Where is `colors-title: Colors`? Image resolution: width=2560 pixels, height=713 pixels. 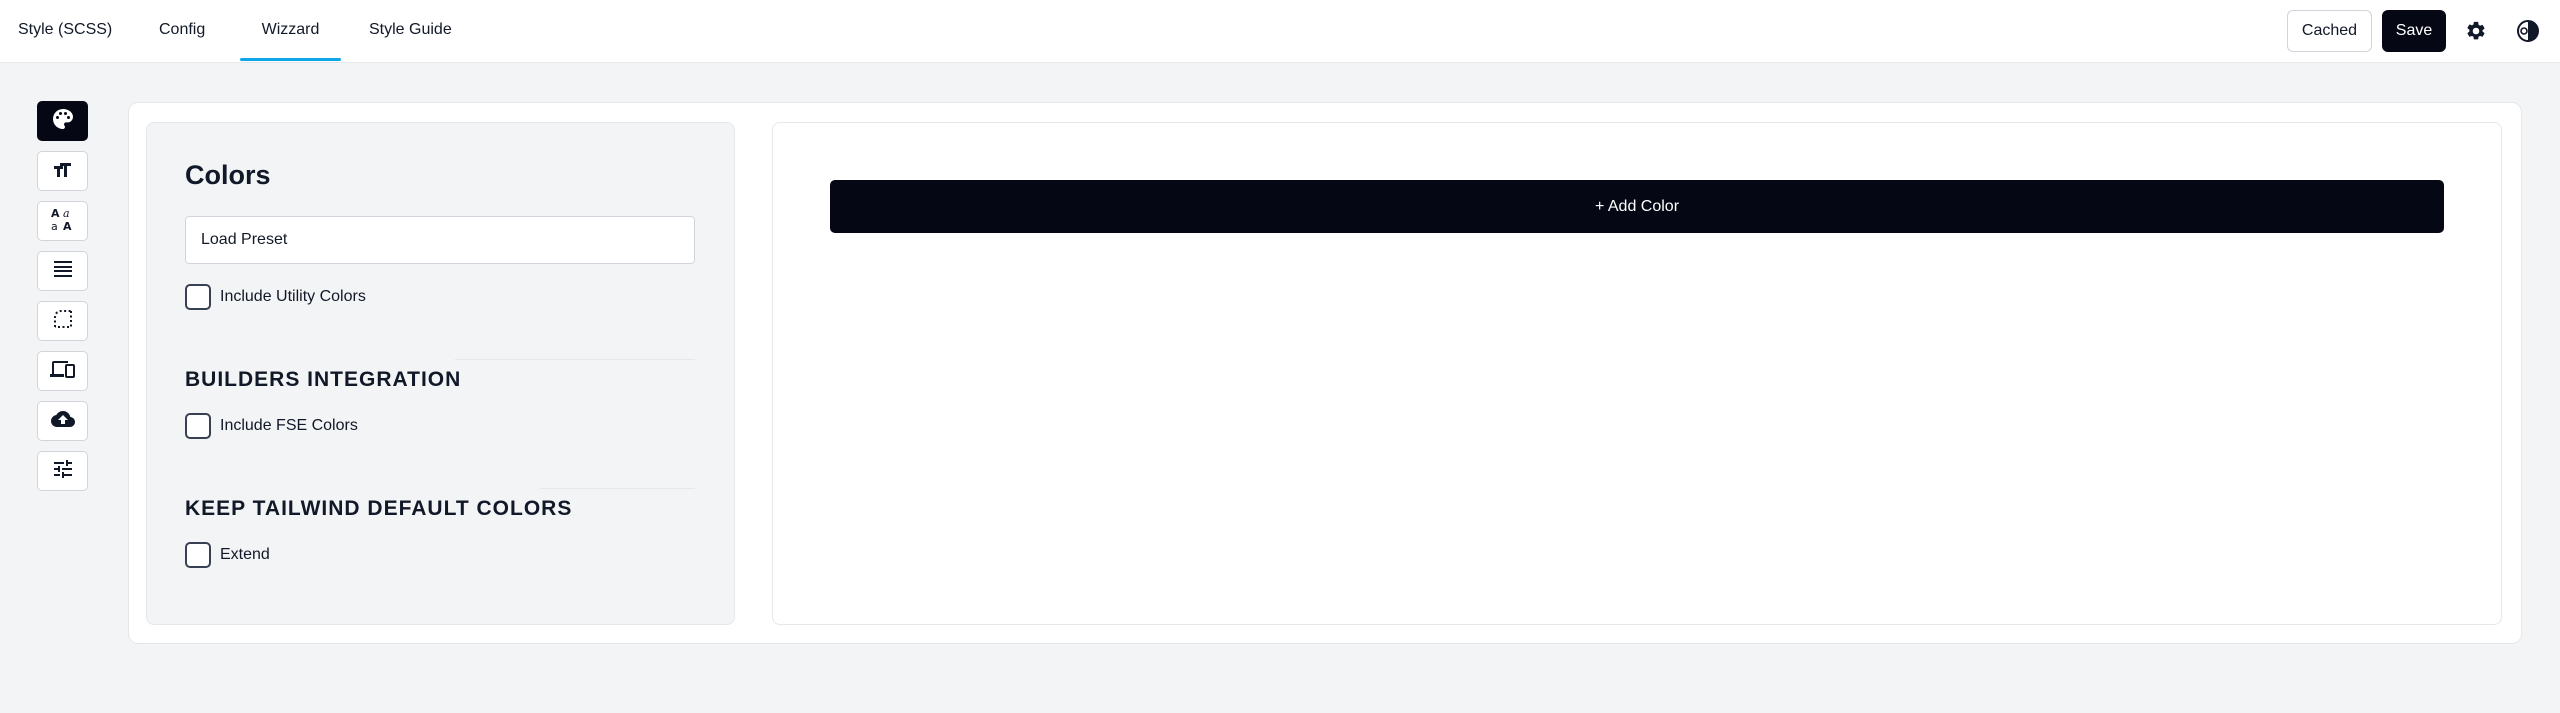
colors-title: Colors is located at coordinates (228, 175).